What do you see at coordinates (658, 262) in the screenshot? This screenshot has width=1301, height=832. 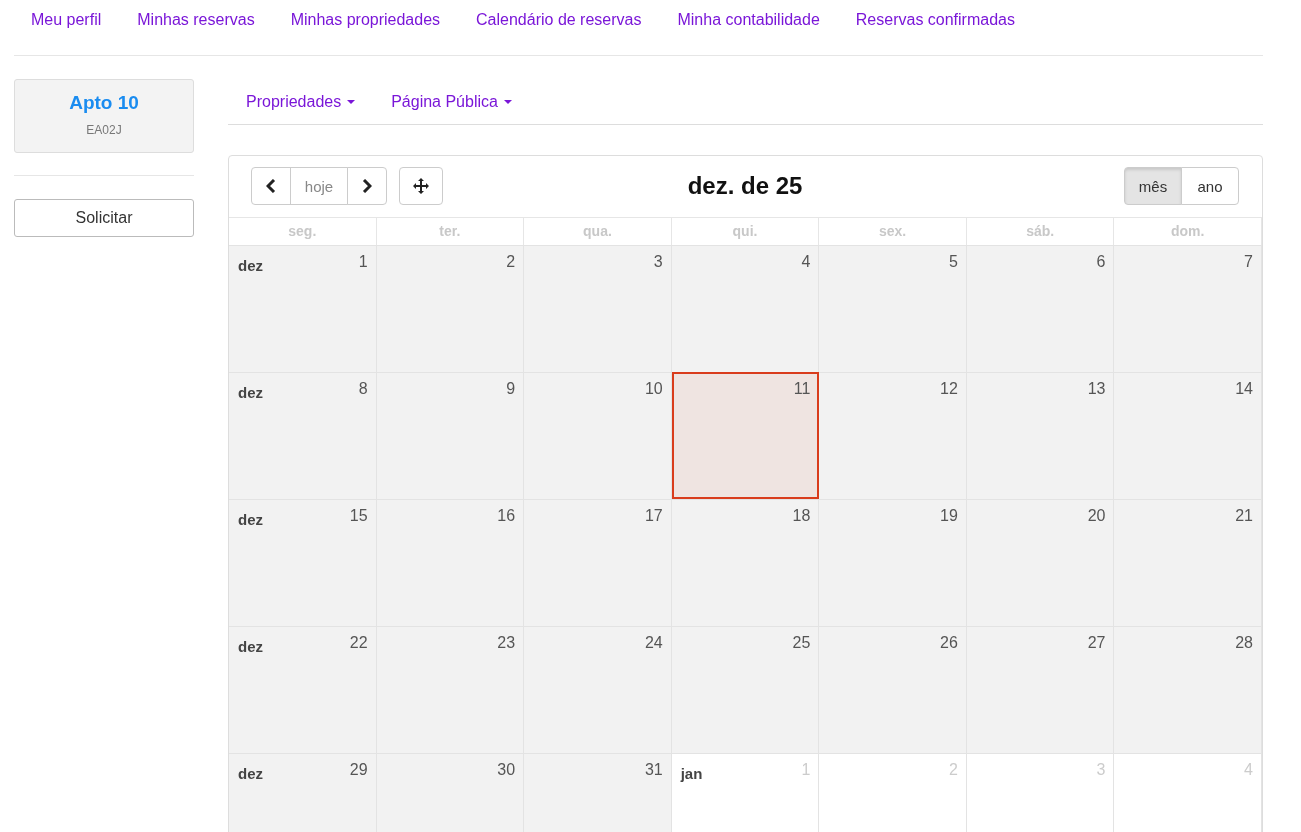 I see `day-number: 3` at bounding box center [658, 262].